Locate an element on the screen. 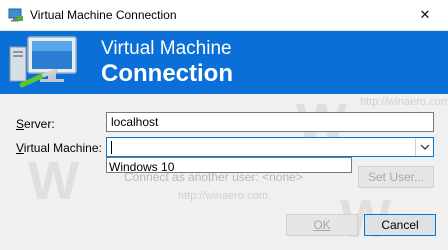 This screenshot has width=448, height=250. server-label-rest: erver: is located at coordinates (39, 124).